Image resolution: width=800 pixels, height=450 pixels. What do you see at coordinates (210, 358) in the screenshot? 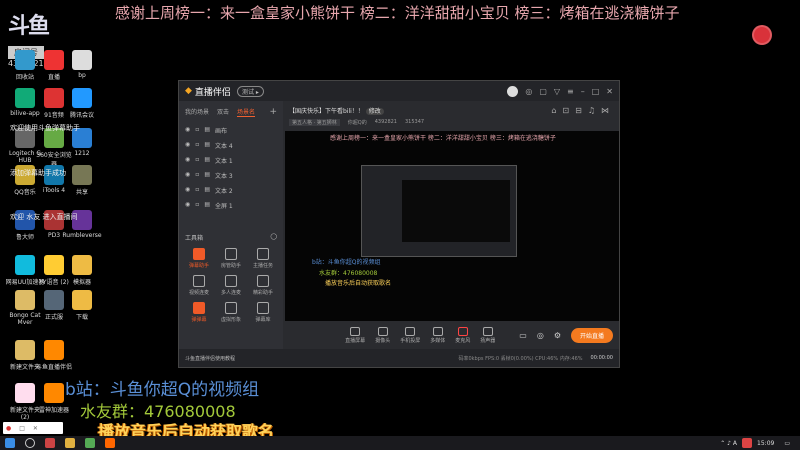
I see `notice: 斗鱼直播伴侣使用教程` at bounding box center [210, 358].